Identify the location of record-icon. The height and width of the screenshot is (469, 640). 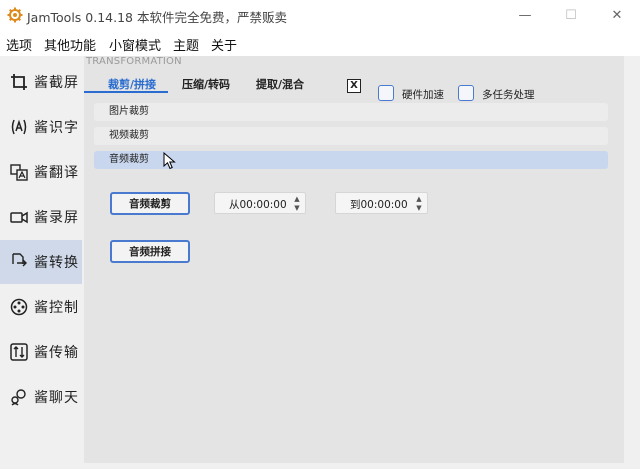
(19, 217).